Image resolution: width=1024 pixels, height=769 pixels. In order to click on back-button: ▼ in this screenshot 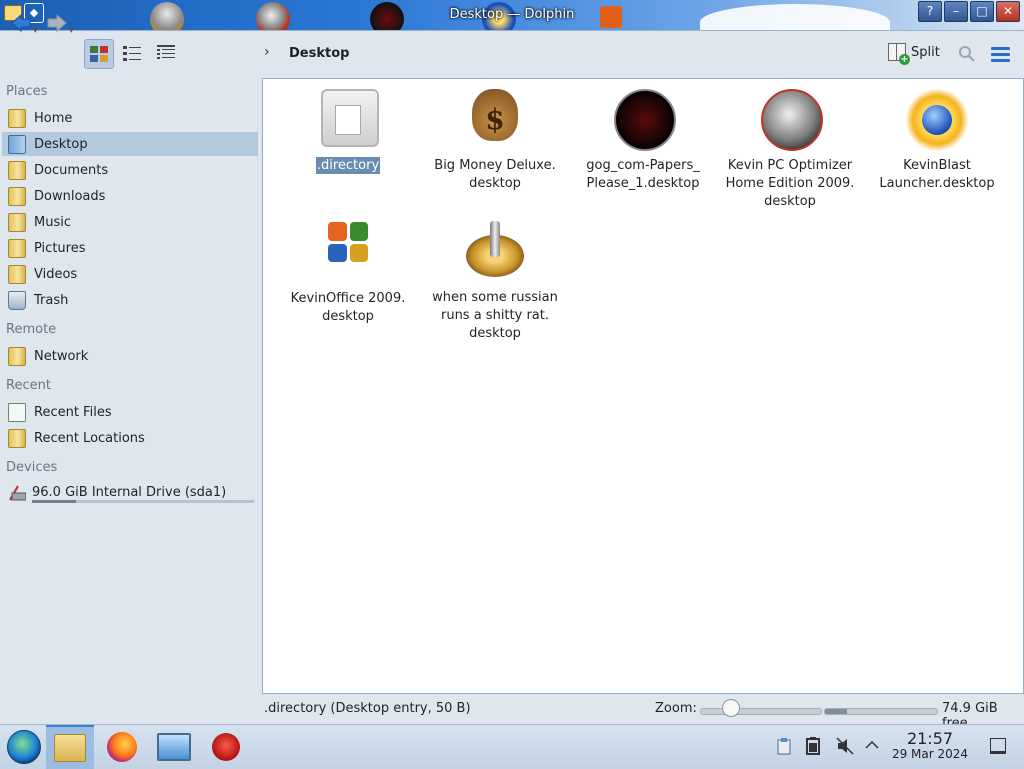, I will do `click(24, 23)`.